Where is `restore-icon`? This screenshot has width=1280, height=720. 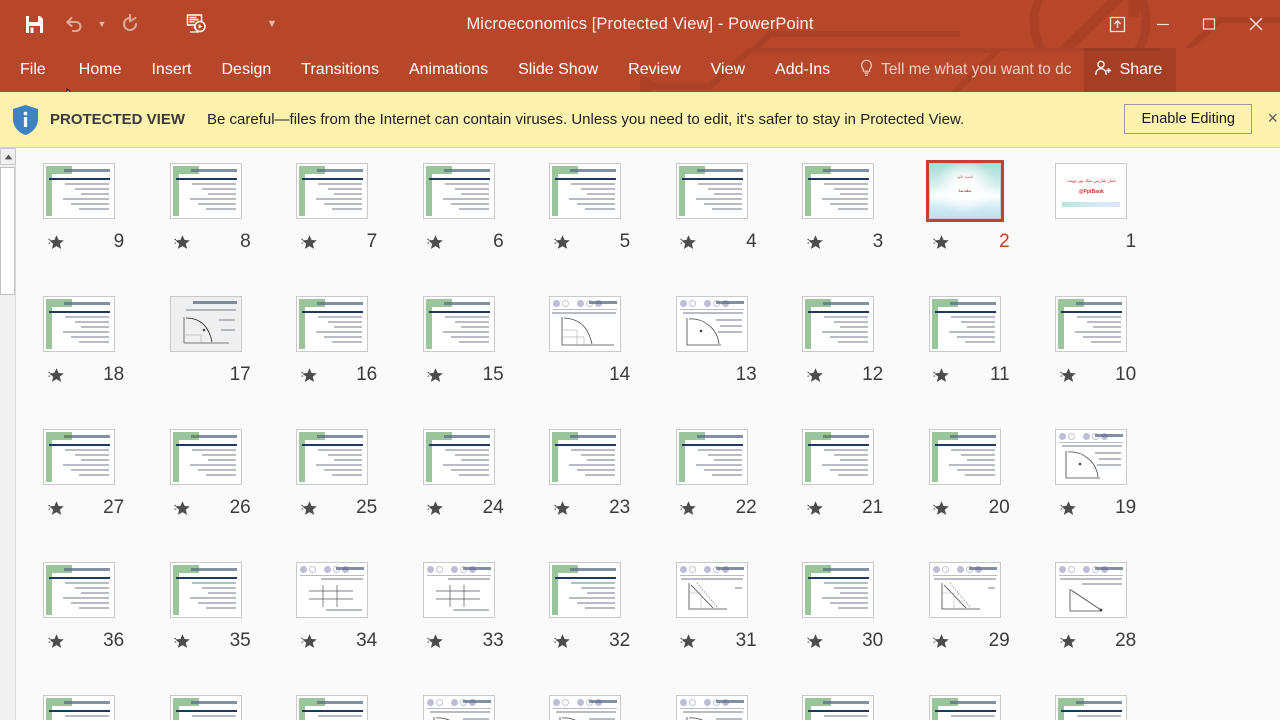 restore-icon is located at coordinates (1209, 24).